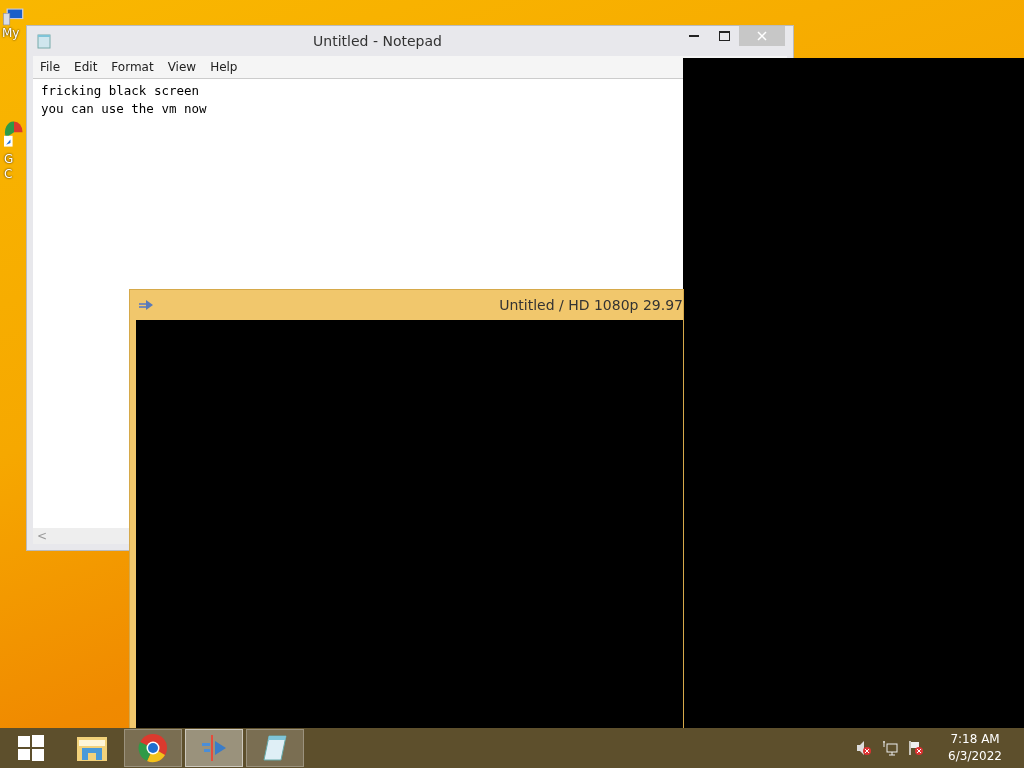 This screenshot has width=1024, height=768. I want to click on network-icon, so click(890, 748).